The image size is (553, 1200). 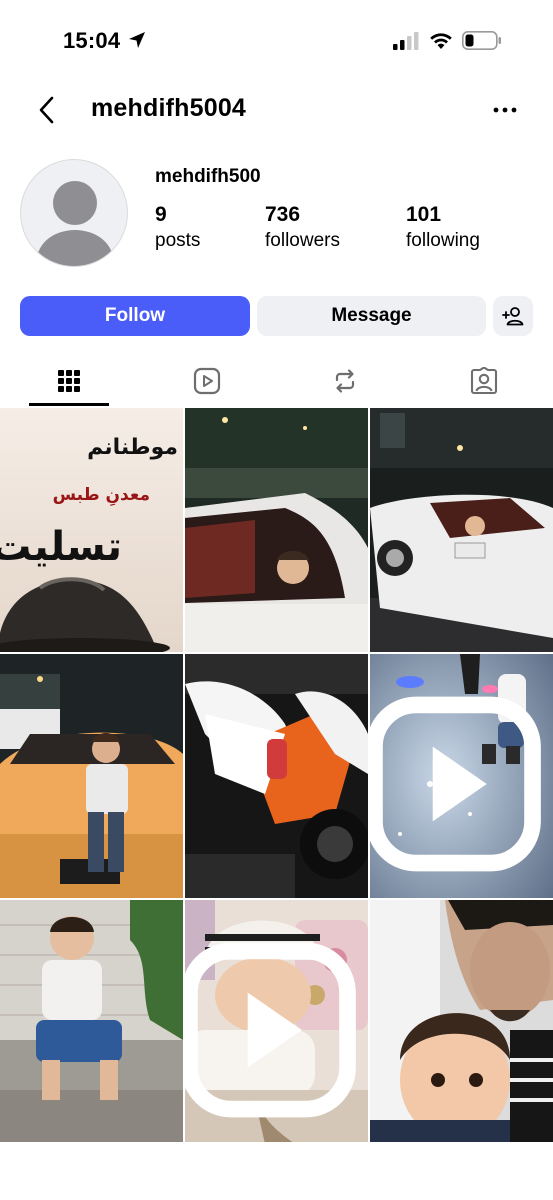 What do you see at coordinates (276, 1171) in the screenshot?
I see `bottom-safe-area` at bounding box center [276, 1171].